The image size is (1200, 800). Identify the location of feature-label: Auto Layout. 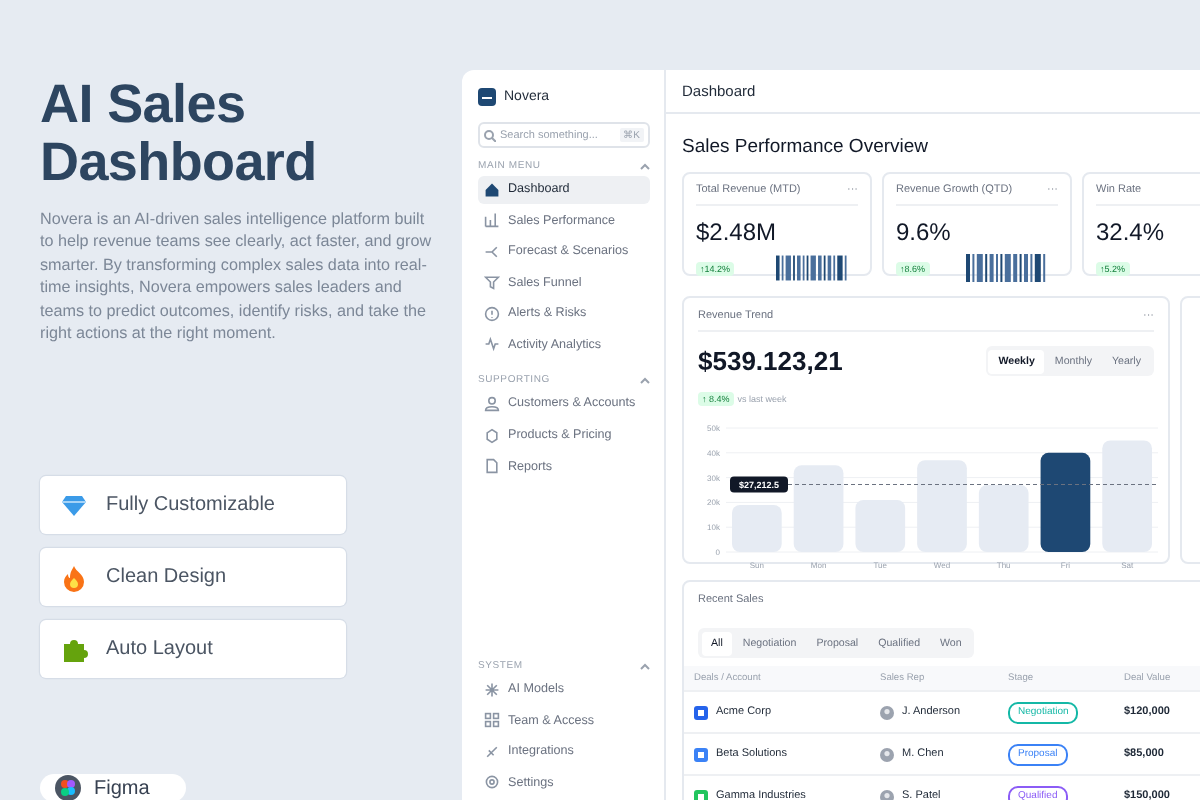
(159, 649).